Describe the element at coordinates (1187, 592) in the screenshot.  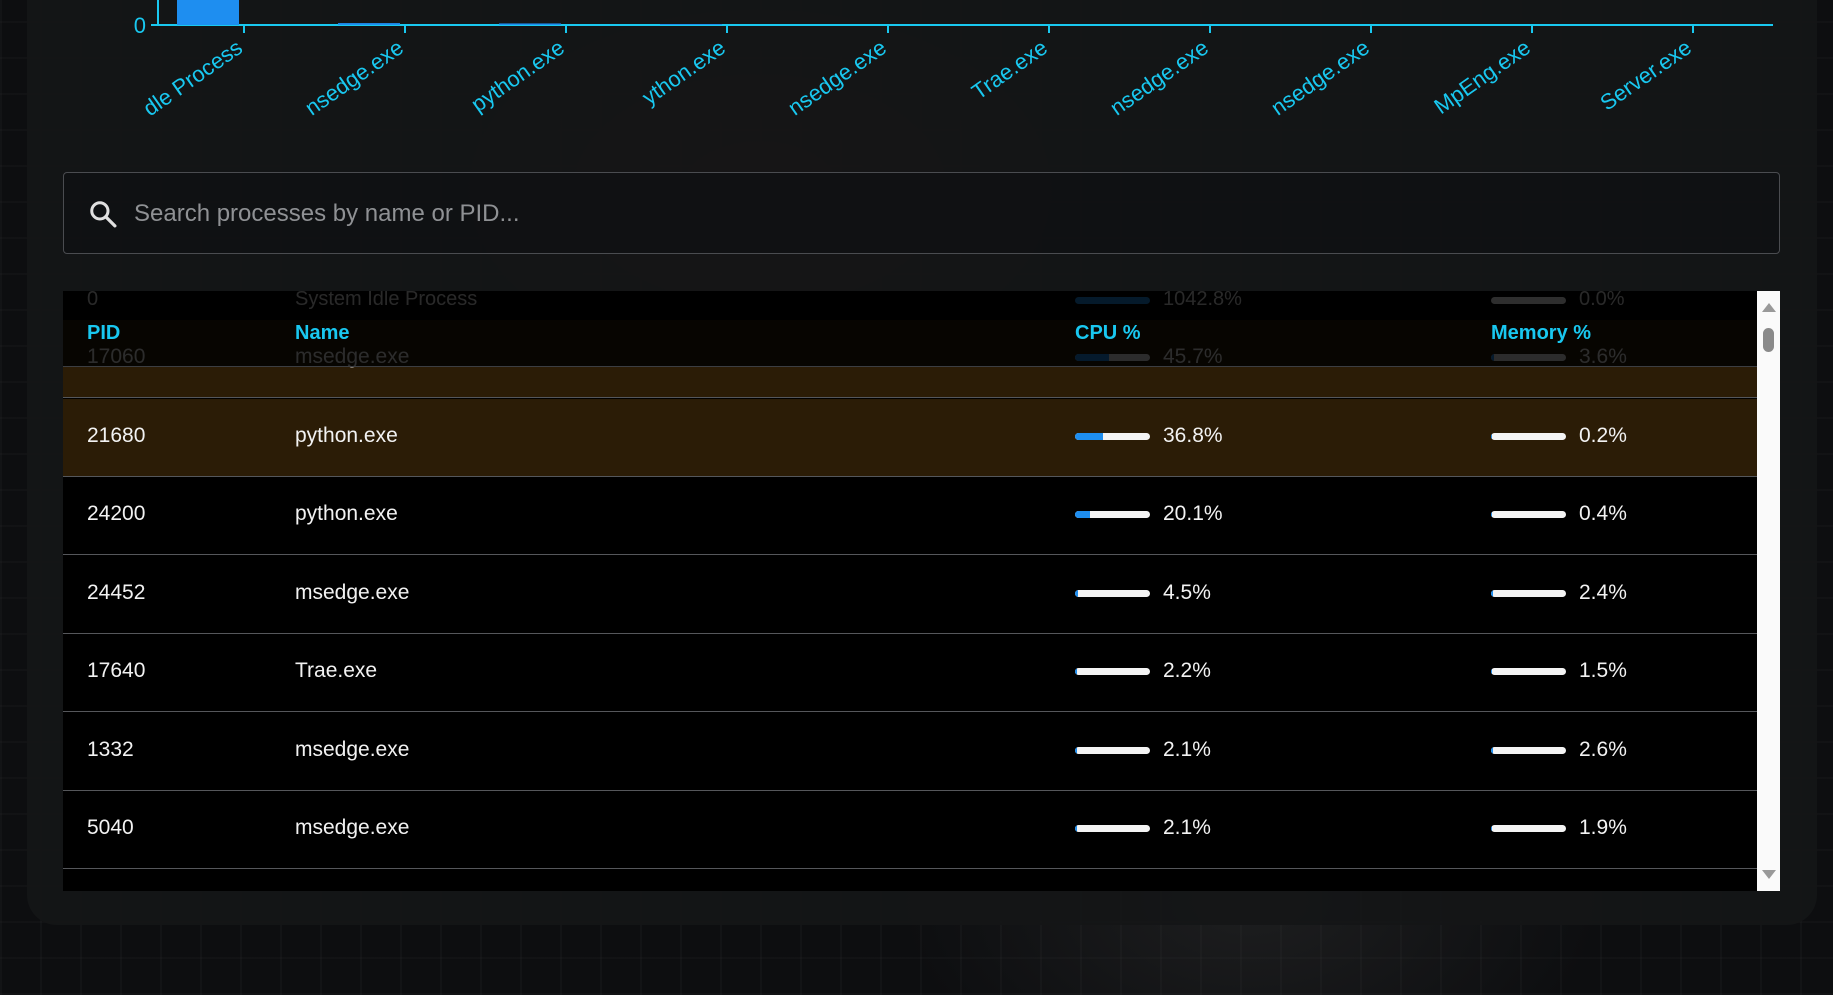
I see `cpu-value: 4.5%` at that location.